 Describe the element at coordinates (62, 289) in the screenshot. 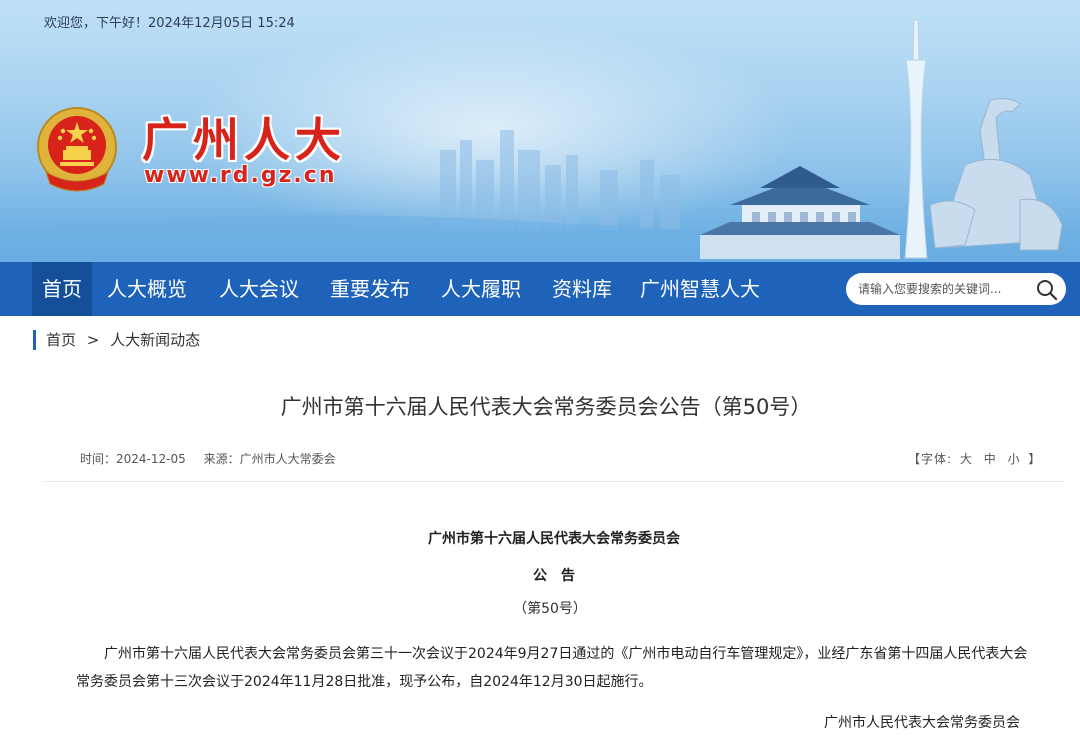

I see `nav-item-home: 首页` at that location.